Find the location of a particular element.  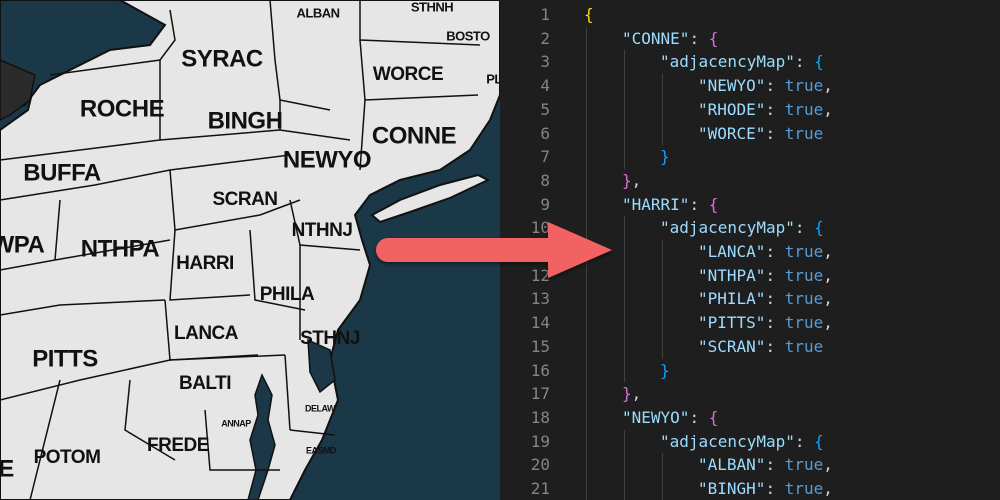

code-text: }, is located at coordinates (631, 181).